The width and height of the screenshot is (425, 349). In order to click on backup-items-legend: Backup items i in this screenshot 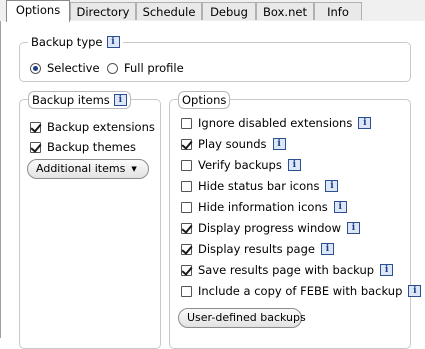, I will do `click(79, 100)`.